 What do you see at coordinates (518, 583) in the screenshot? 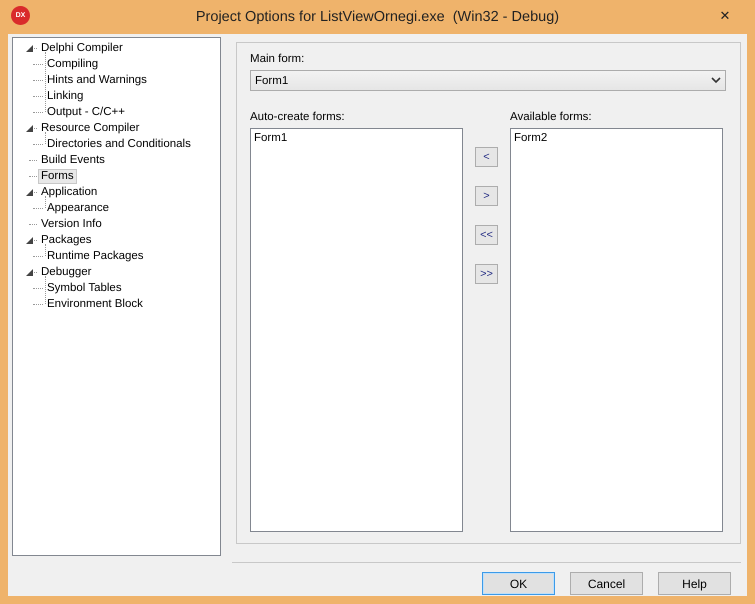
I see `dialog-button: OK` at bounding box center [518, 583].